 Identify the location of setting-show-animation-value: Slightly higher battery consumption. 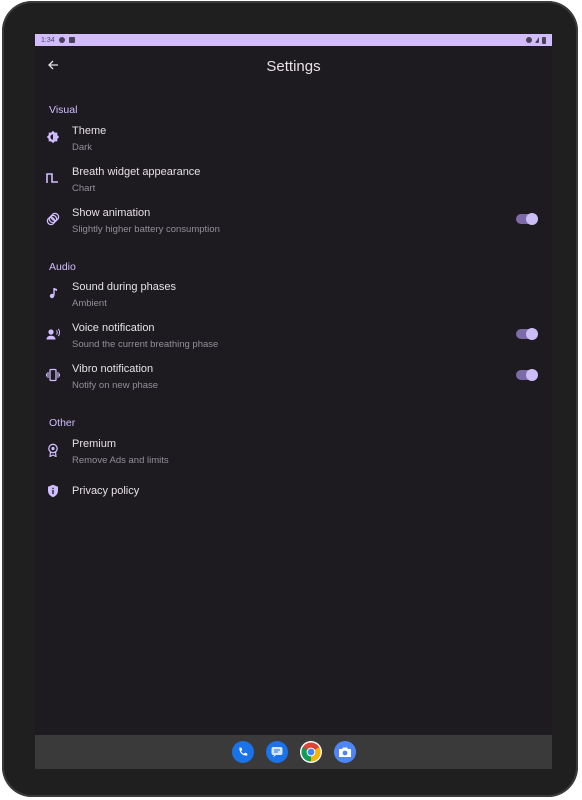
(146, 229).